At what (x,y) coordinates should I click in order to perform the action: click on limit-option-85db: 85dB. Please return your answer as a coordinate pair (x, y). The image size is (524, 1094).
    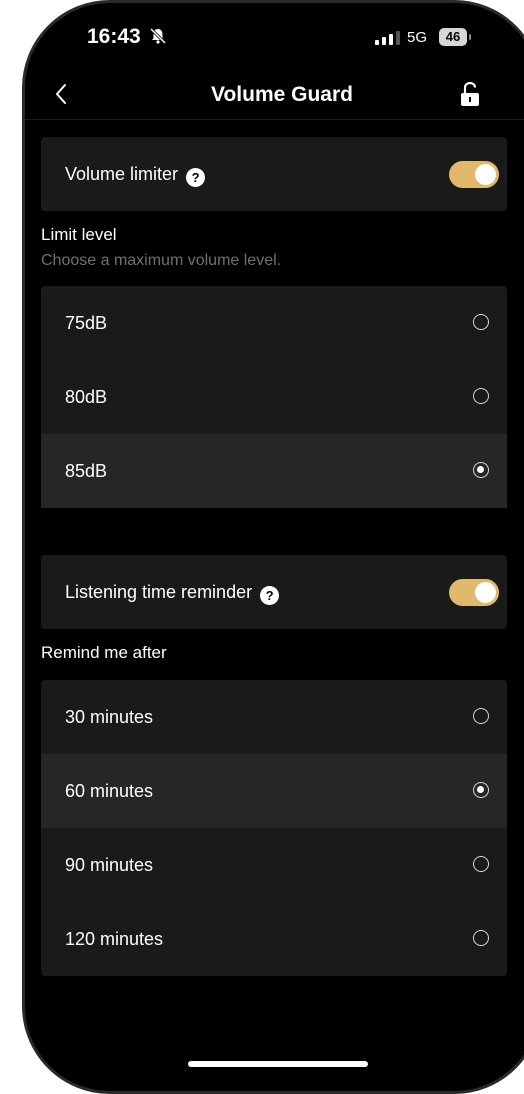
    Looking at the image, I should click on (274, 471).